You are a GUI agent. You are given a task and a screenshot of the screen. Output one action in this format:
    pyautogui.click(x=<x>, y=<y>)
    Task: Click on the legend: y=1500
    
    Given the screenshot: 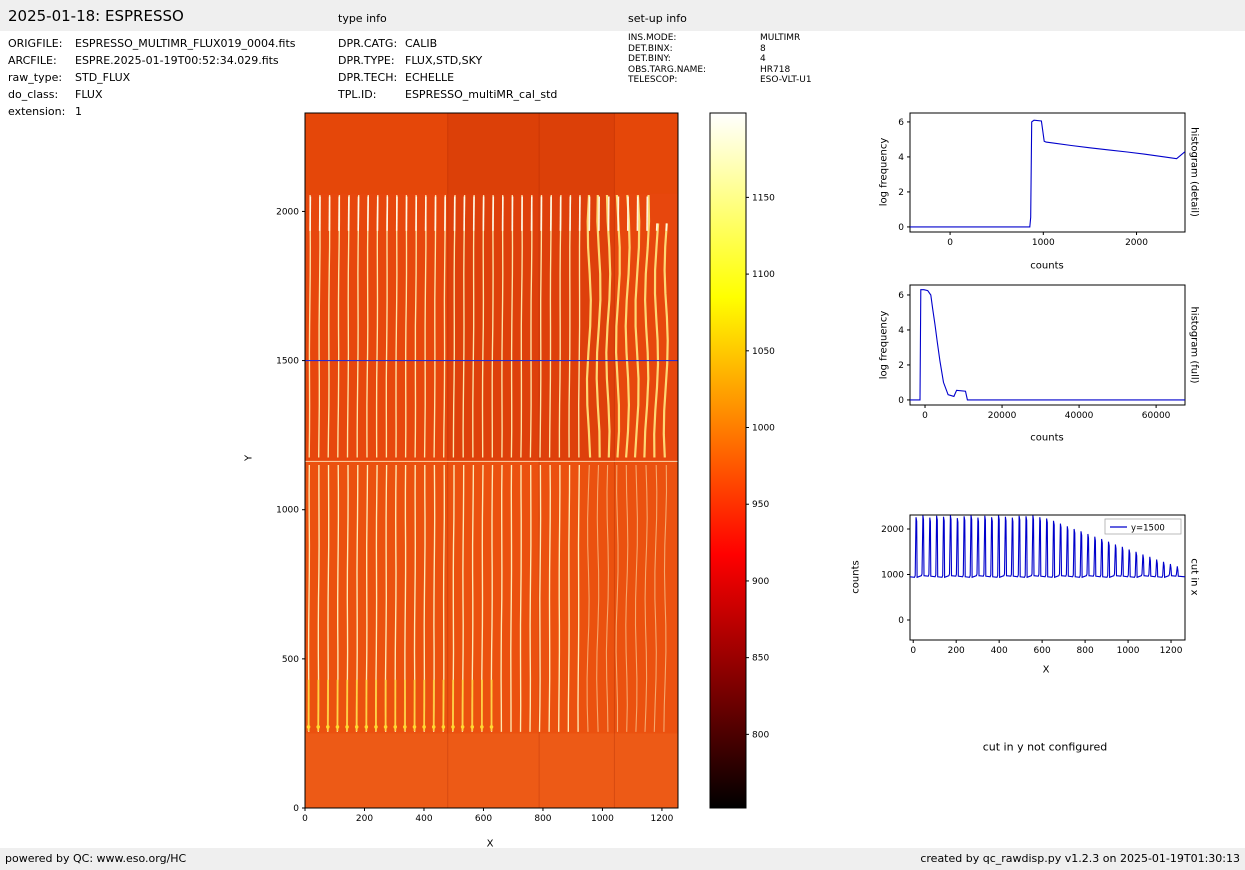 What is the action you would take?
    pyautogui.click(x=1143, y=526)
    